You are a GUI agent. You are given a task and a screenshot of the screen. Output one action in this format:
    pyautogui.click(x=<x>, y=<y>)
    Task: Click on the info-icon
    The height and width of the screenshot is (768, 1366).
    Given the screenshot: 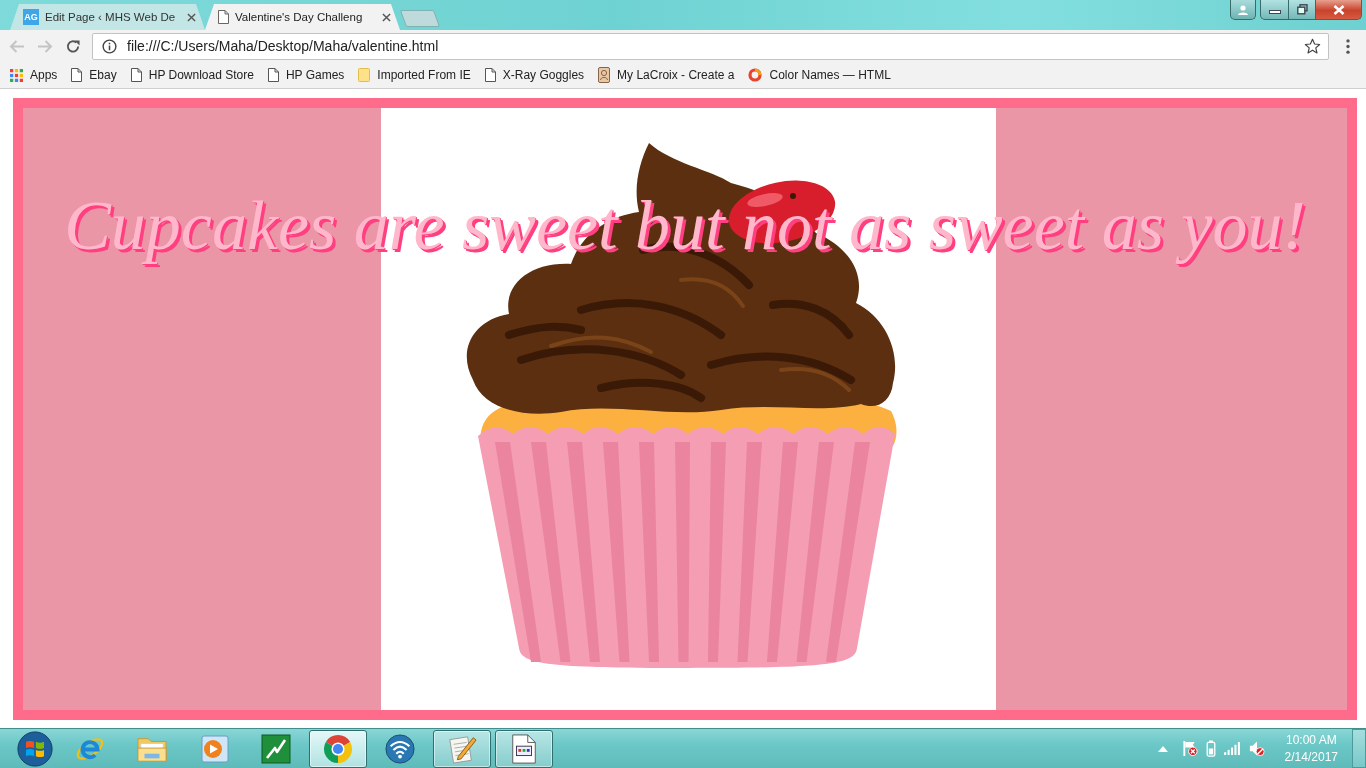 What is the action you would take?
    pyautogui.click(x=109, y=46)
    